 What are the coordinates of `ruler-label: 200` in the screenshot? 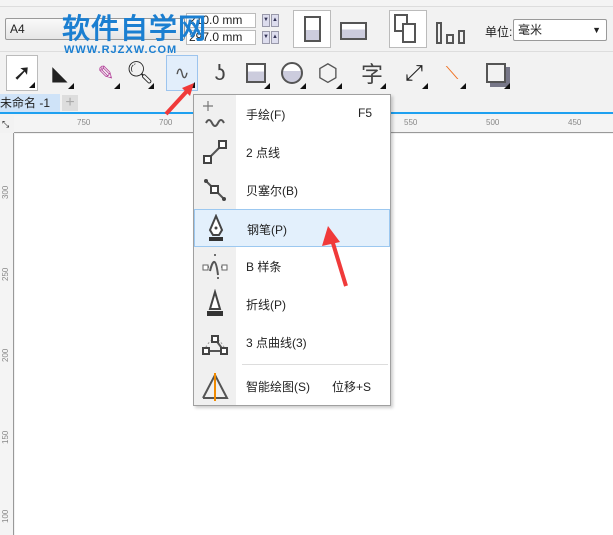 It's located at (5, 355).